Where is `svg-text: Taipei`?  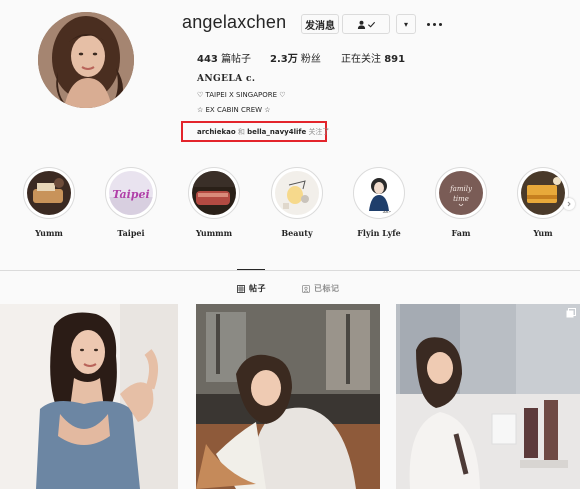 svg-text: Taipei is located at coordinates (130, 194).